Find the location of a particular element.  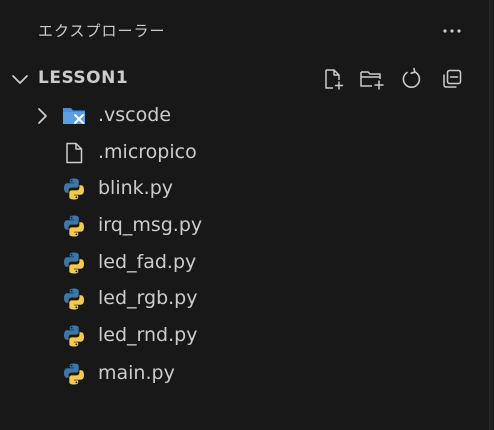

tree-item-python-file: led_fad.py is located at coordinates (244, 263).